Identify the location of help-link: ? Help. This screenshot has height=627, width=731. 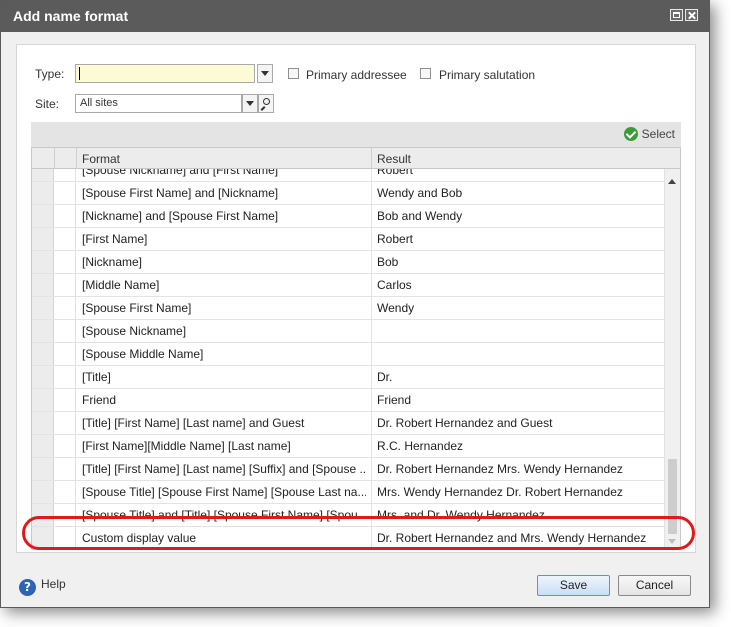
(42, 585).